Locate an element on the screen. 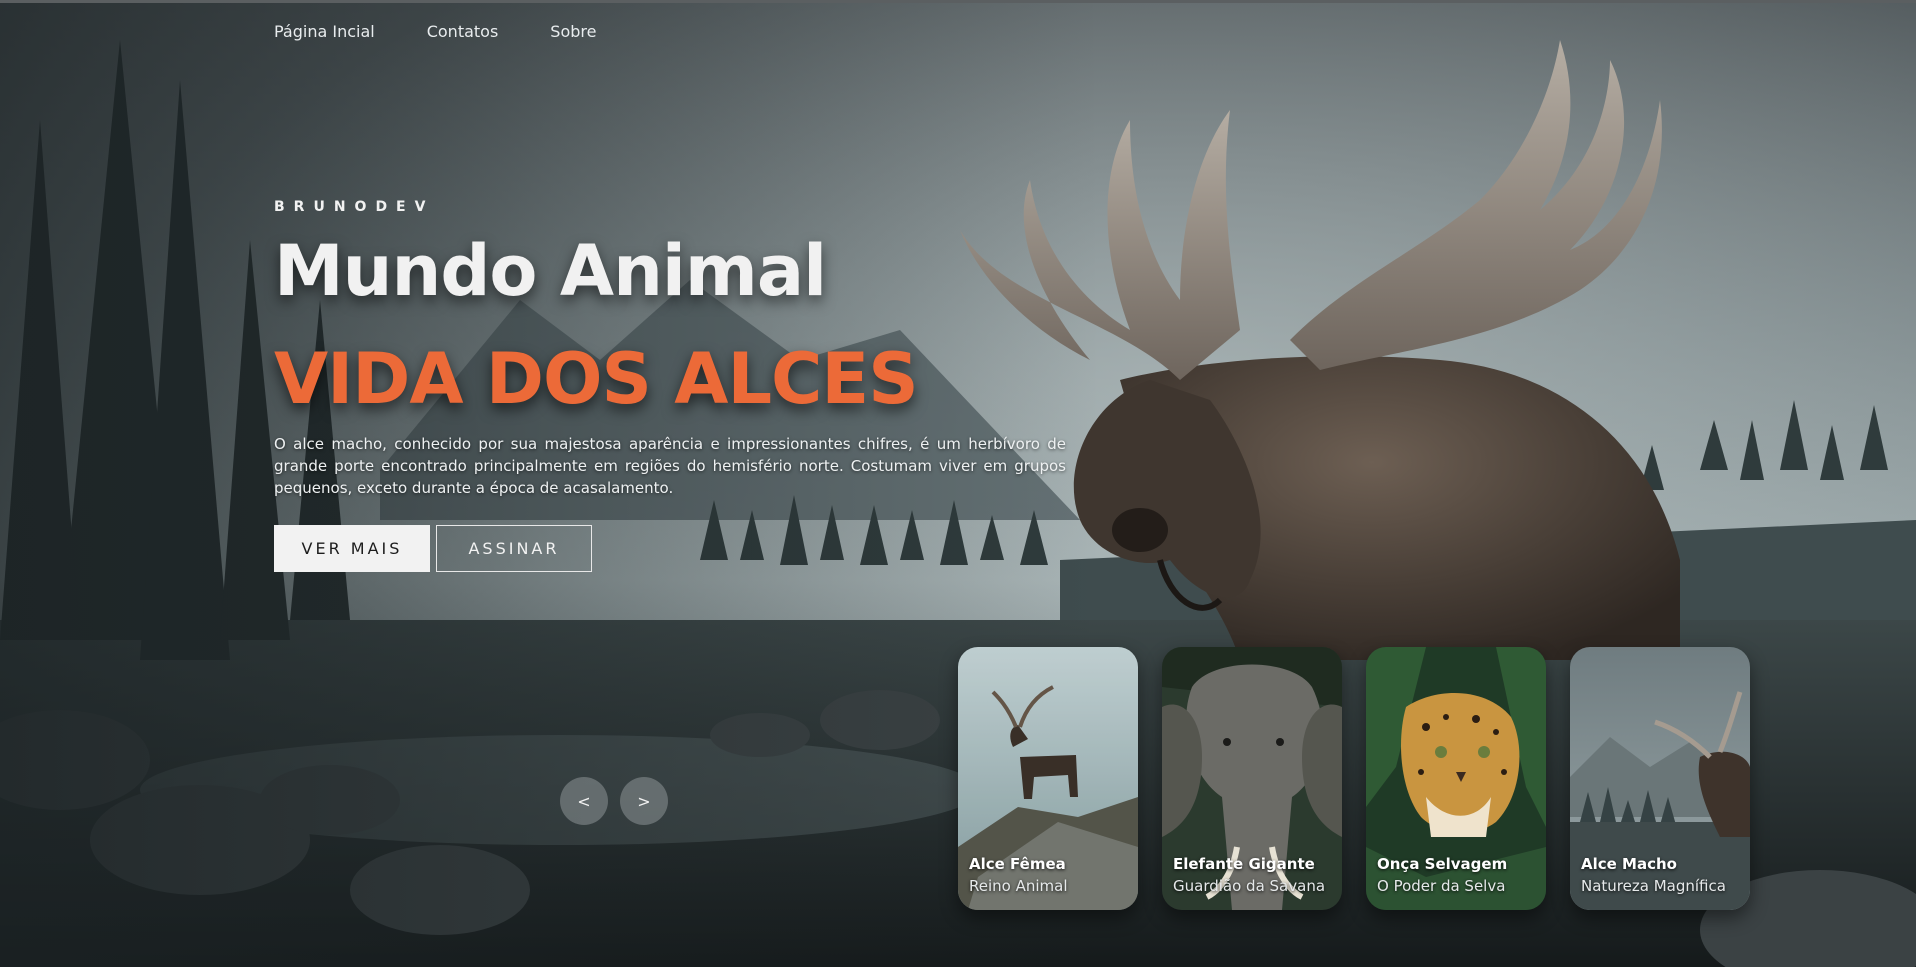 Image resolution: width=1916 pixels, height=967 pixels. page-title: Mundo Animal is located at coordinates (550, 271).